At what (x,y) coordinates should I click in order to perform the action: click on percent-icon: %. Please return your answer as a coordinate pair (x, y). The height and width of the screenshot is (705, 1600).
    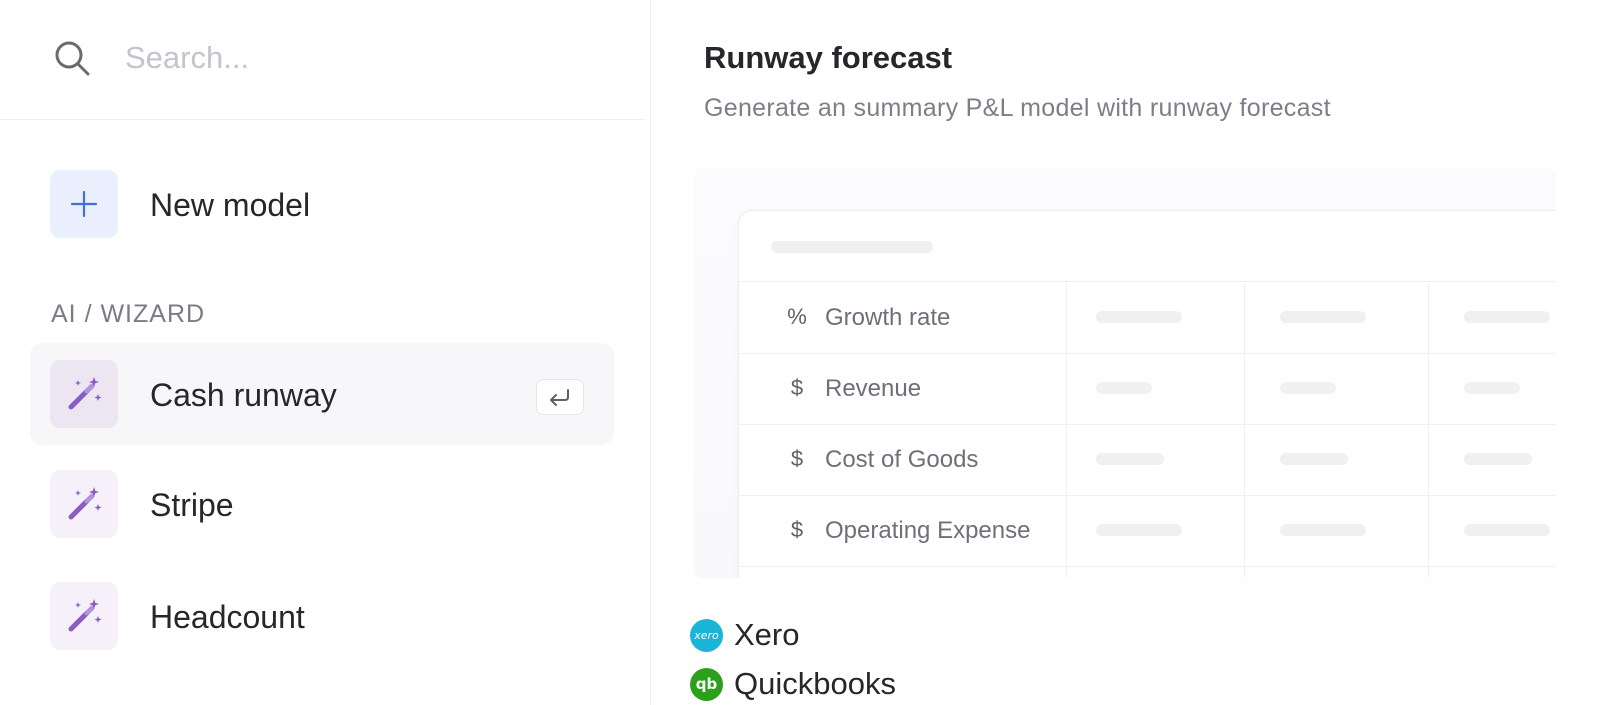
    Looking at the image, I should click on (797, 316).